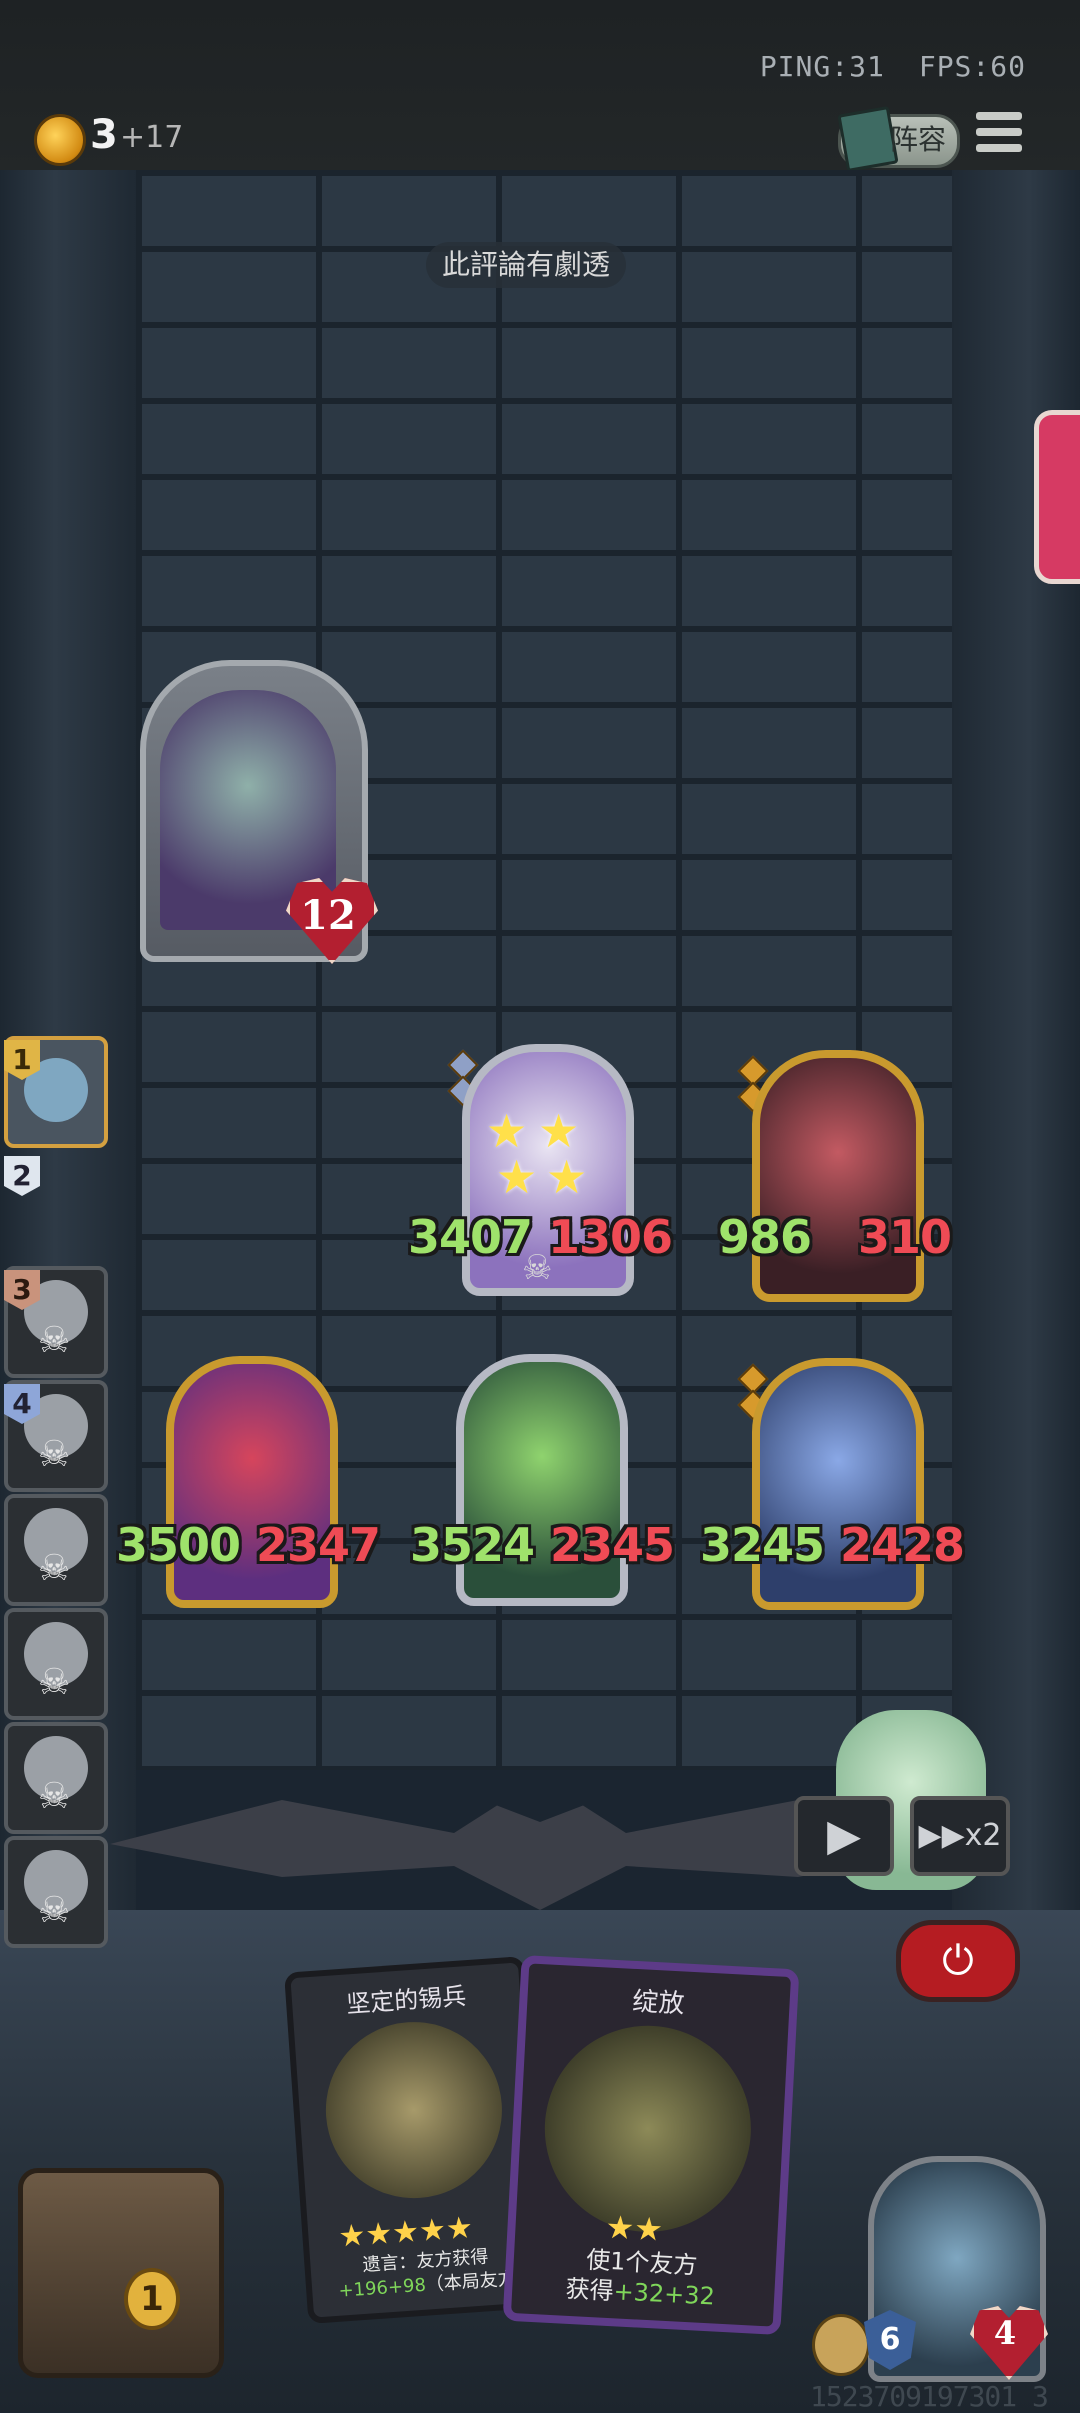 This screenshot has height=2413, width=1080. I want to click on player-id: 1523709197301 3, so click(929, 2396).